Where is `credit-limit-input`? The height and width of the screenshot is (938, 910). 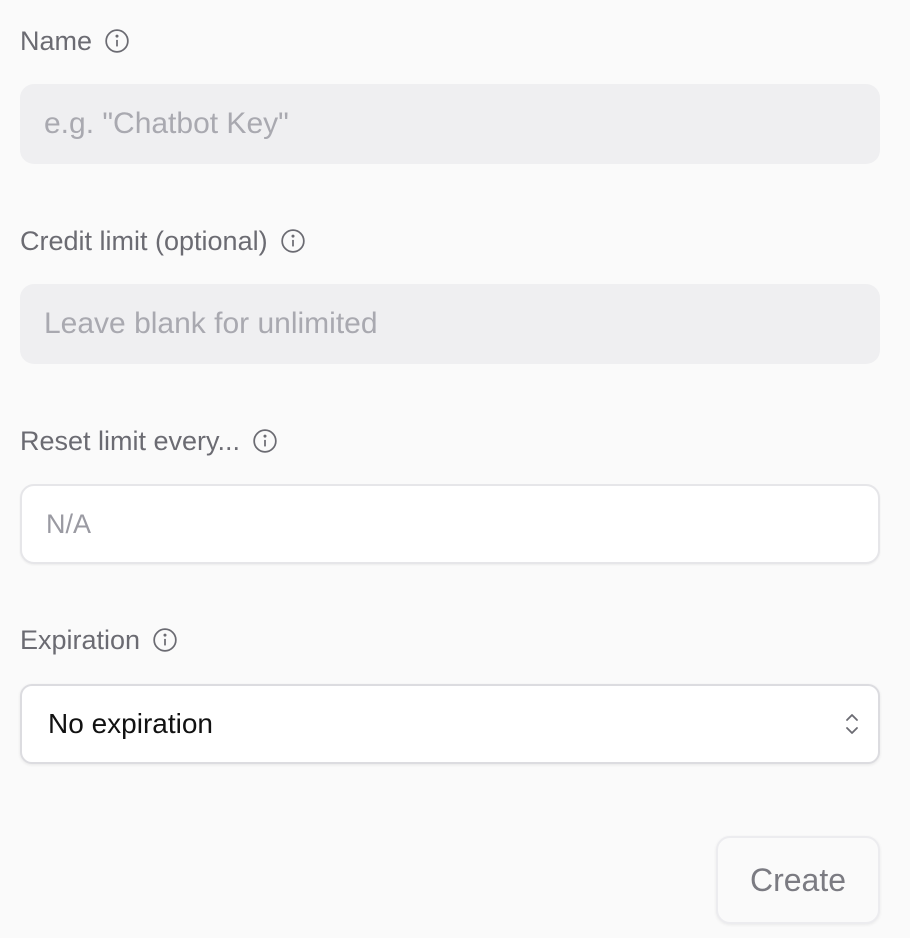
credit-limit-input is located at coordinates (450, 324).